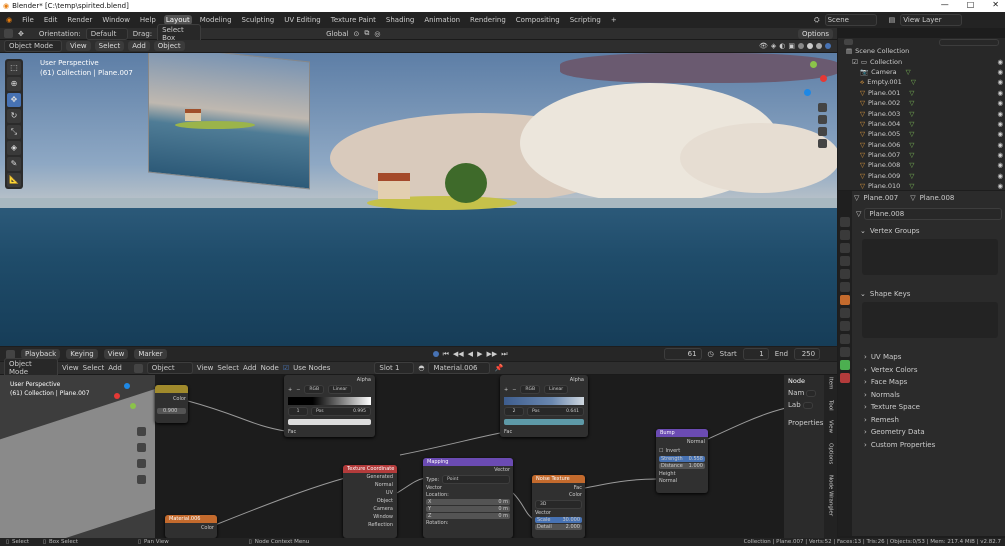 The image size is (1005, 546). What do you see at coordinates (476, 479) in the screenshot?
I see `mapping-type-dropdown: Point` at bounding box center [476, 479].